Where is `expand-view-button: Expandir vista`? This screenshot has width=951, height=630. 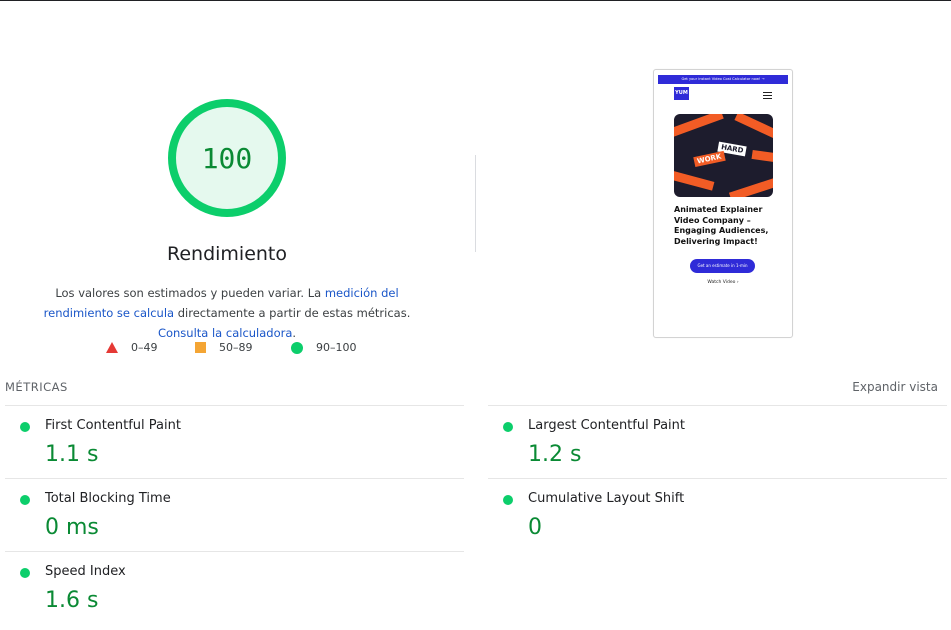 expand-view-button: Expandir vista is located at coordinates (895, 387).